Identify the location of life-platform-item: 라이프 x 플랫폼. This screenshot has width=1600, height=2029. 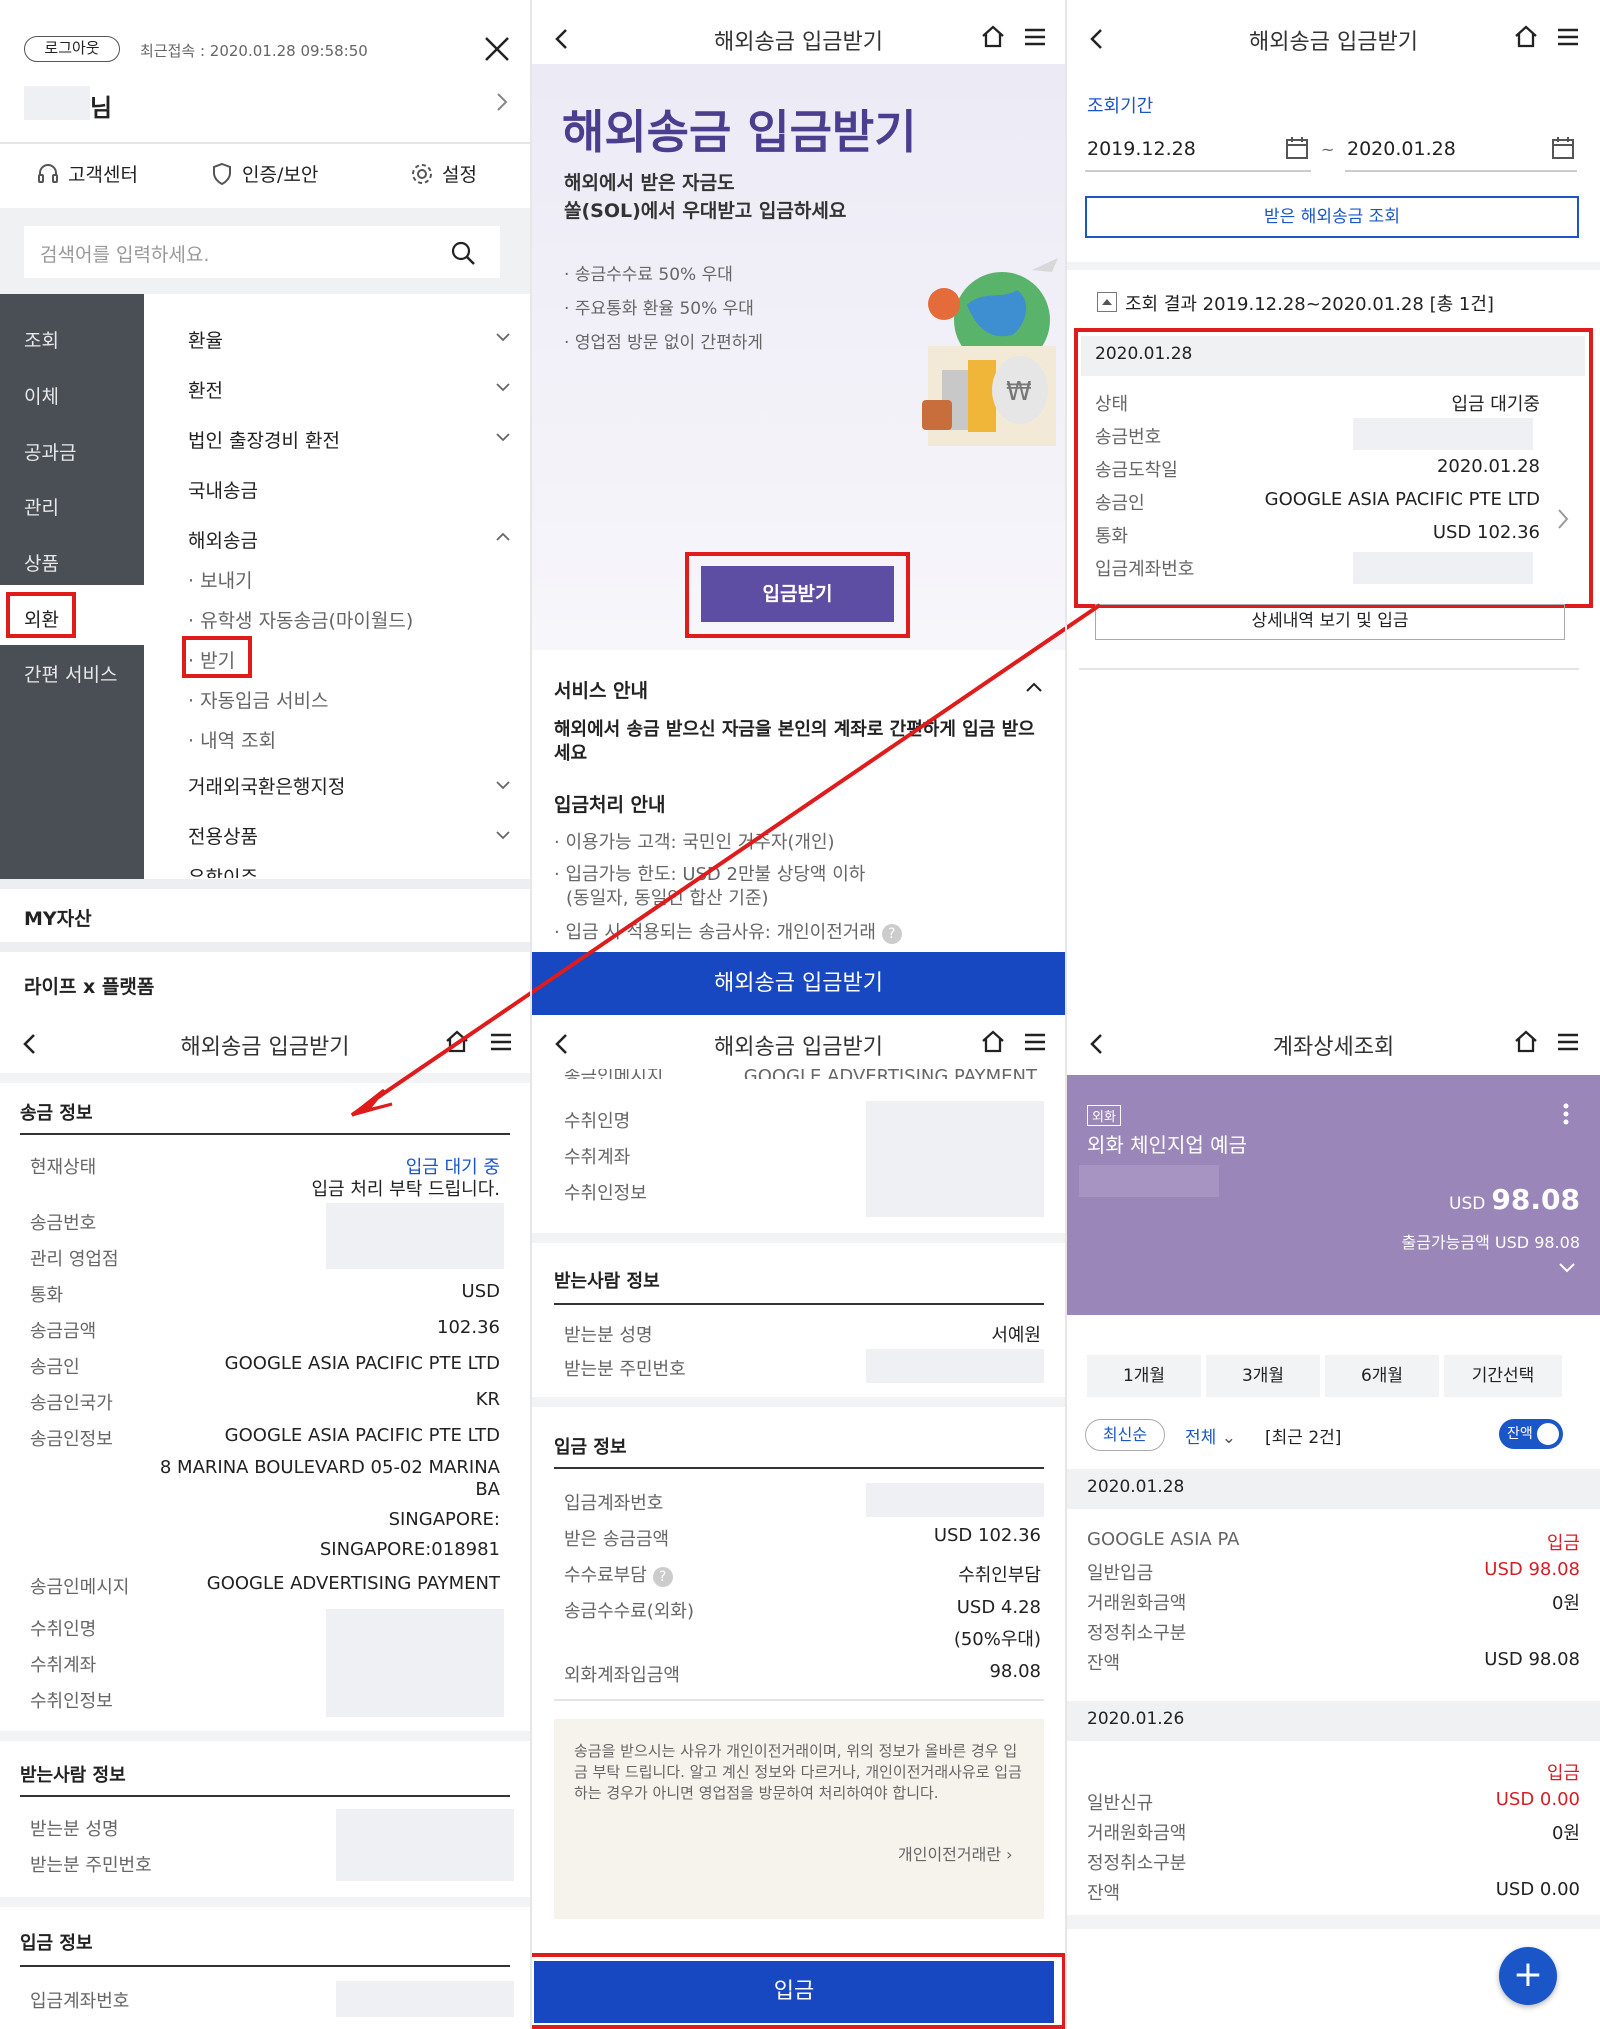
(89, 985).